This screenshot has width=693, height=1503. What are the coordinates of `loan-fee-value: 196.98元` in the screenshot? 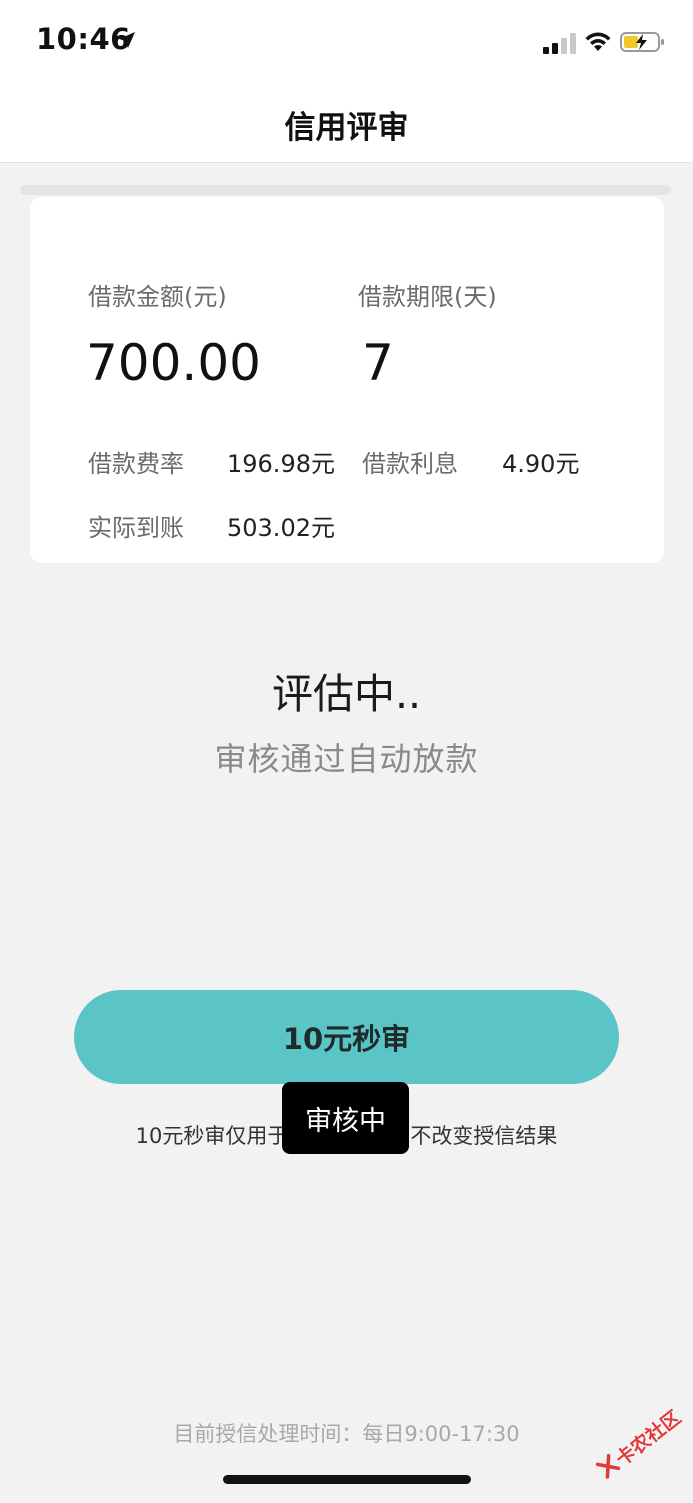 It's located at (281, 464).